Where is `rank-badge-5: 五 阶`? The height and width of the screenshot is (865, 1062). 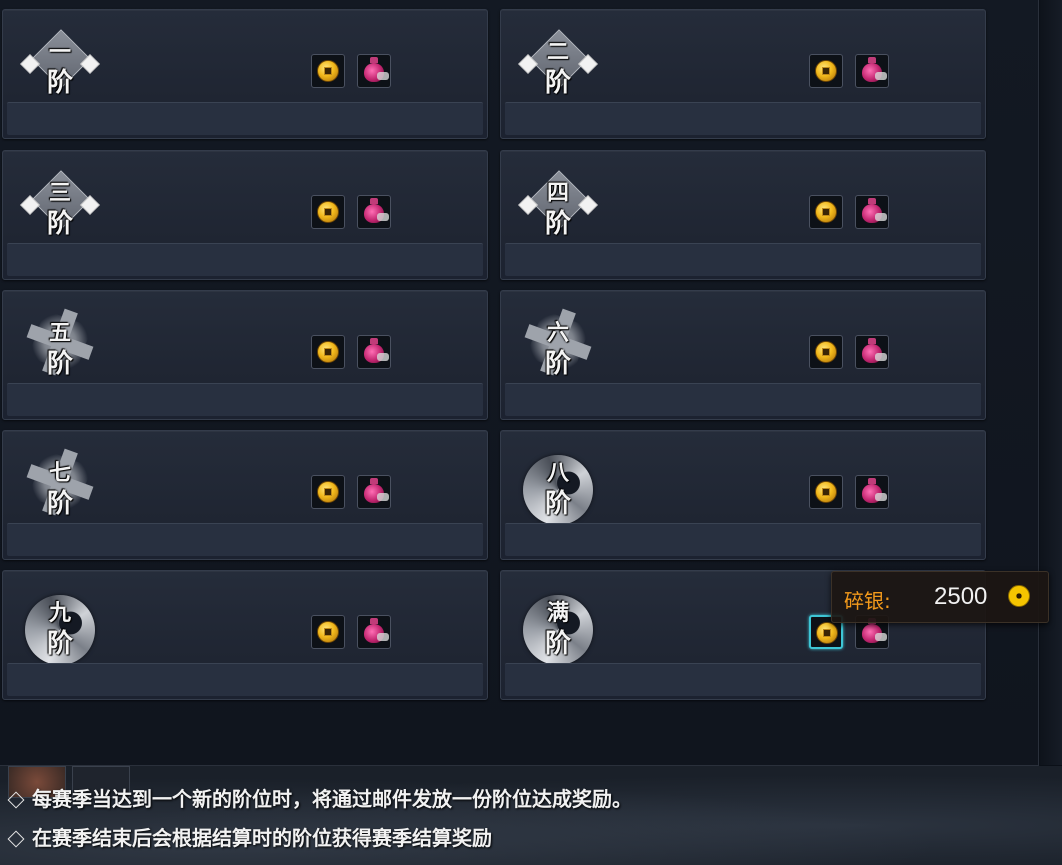
rank-badge-5: 五 阶 is located at coordinates (60, 349).